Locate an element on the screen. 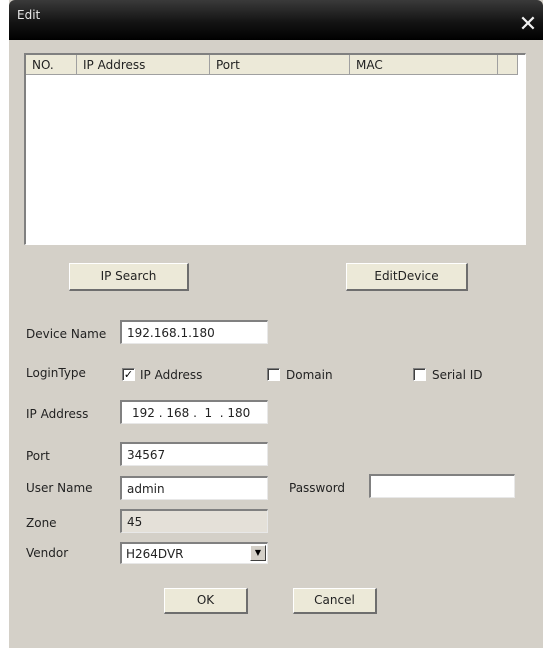  user-name-label: User Name is located at coordinates (59, 488).